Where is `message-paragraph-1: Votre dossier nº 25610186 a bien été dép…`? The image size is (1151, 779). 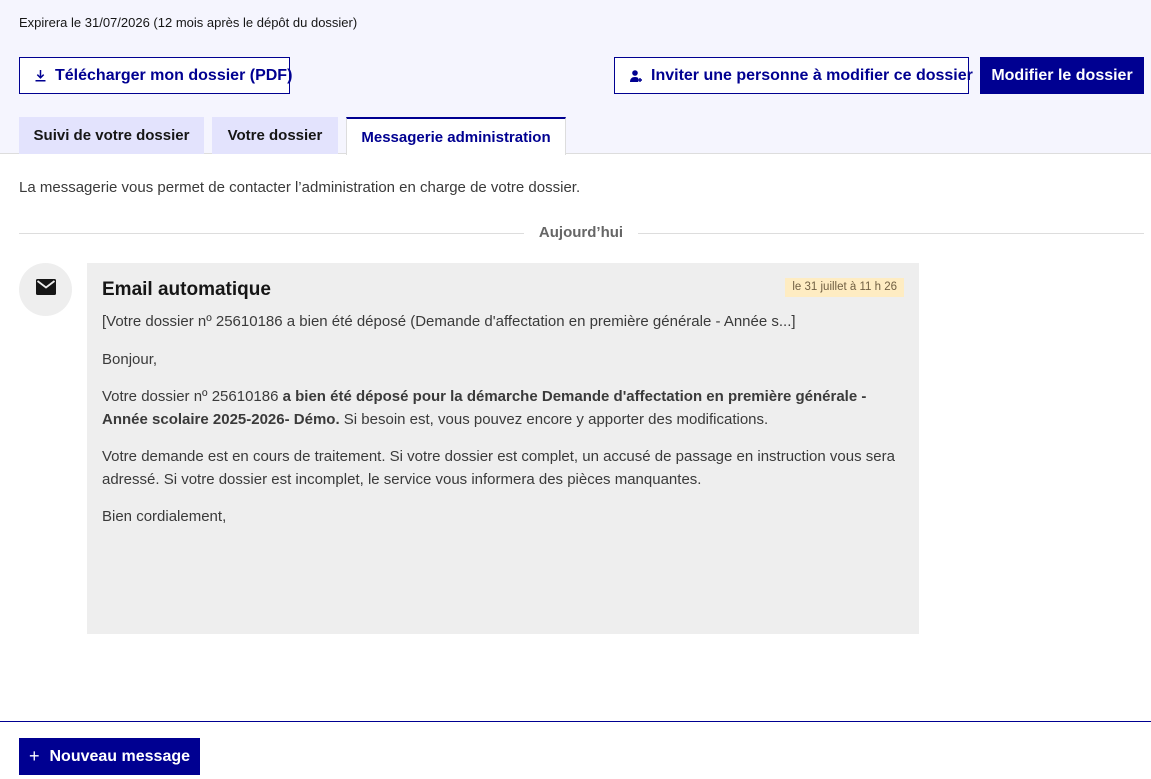 message-paragraph-1: Votre dossier nº 25610186 a bien été dép… is located at coordinates (502, 408).